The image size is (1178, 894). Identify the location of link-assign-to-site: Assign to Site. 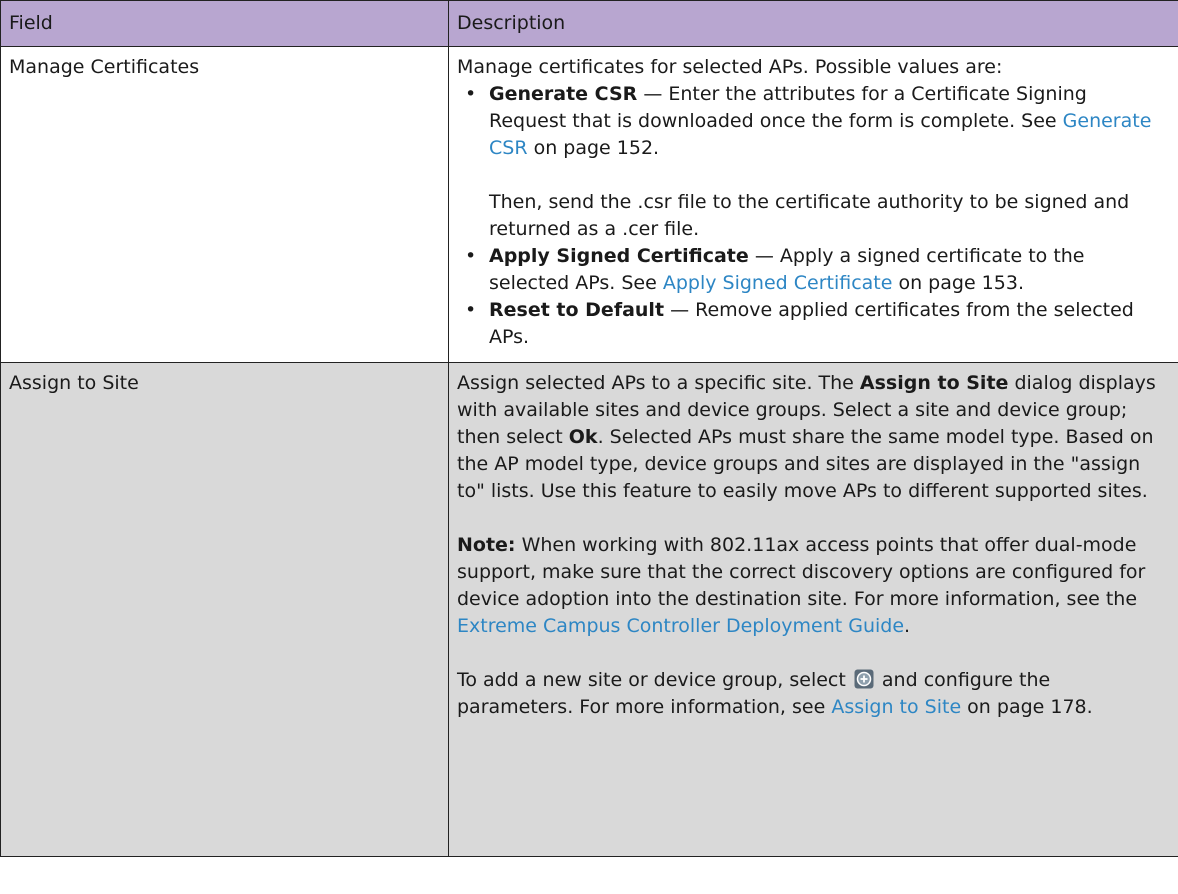
(896, 707).